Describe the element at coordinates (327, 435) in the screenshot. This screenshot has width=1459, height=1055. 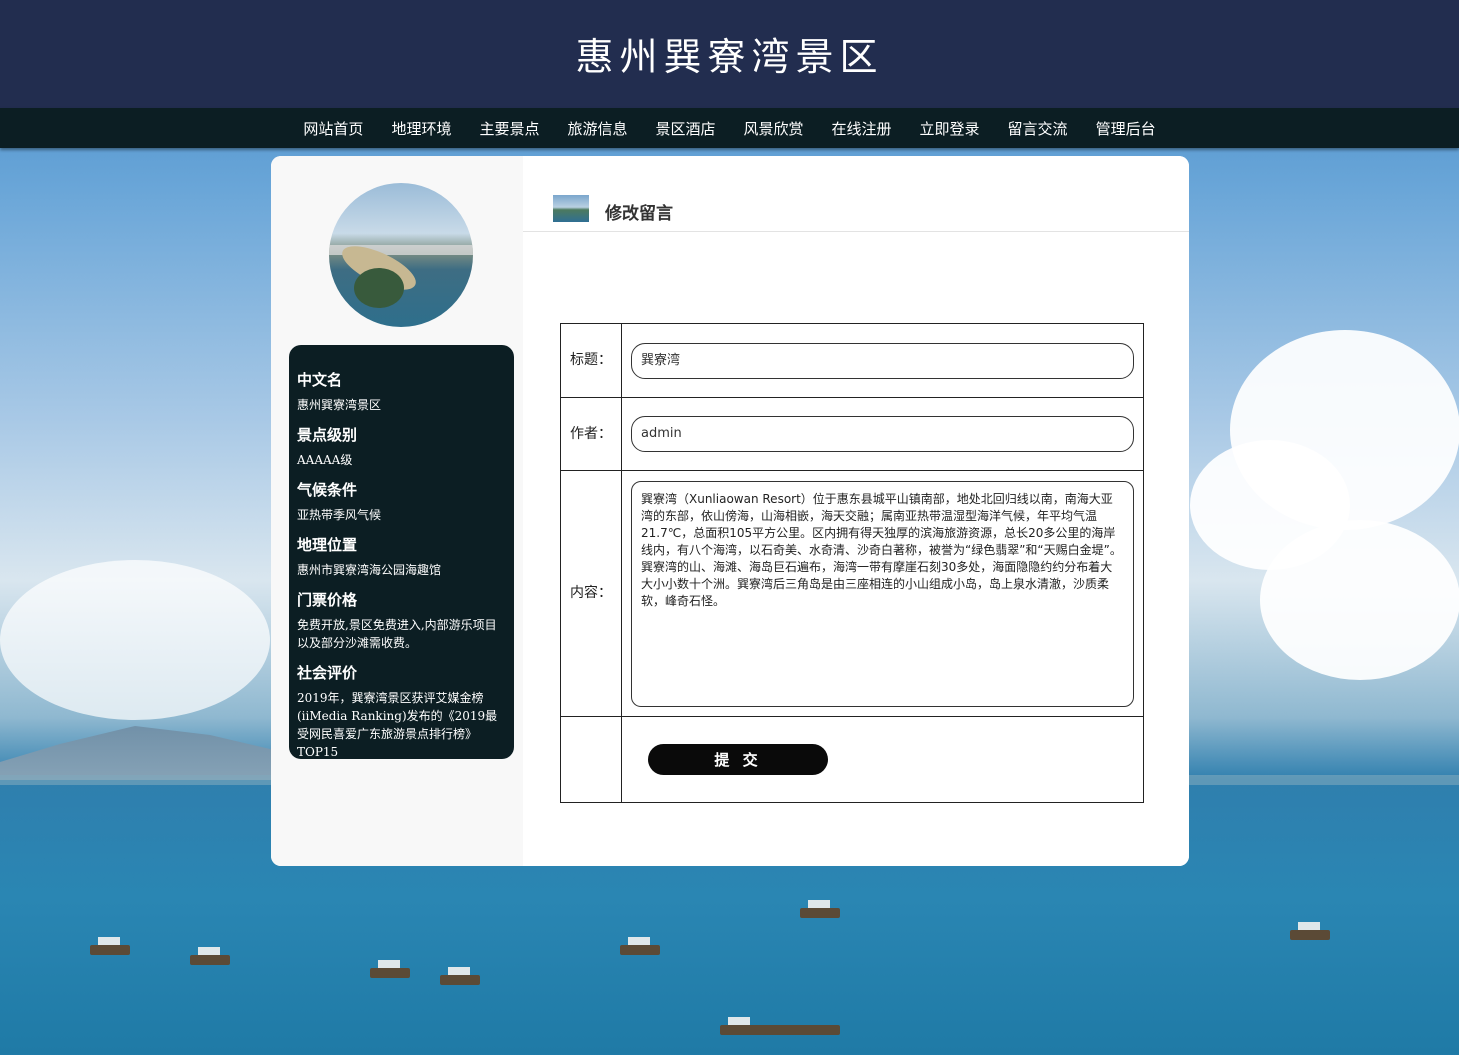
I see `info-heading-level: 景点级别` at that location.